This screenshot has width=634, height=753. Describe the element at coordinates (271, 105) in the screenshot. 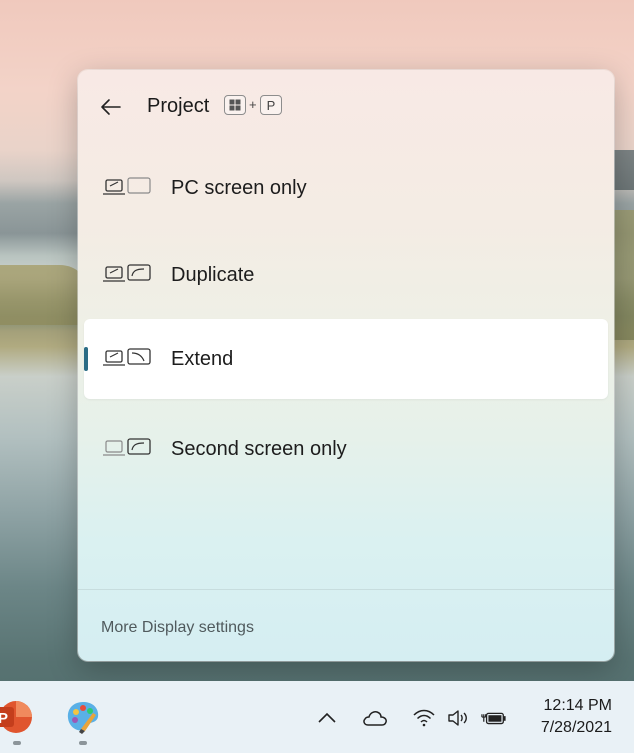

I see `shortcut-key-p: P` at that location.